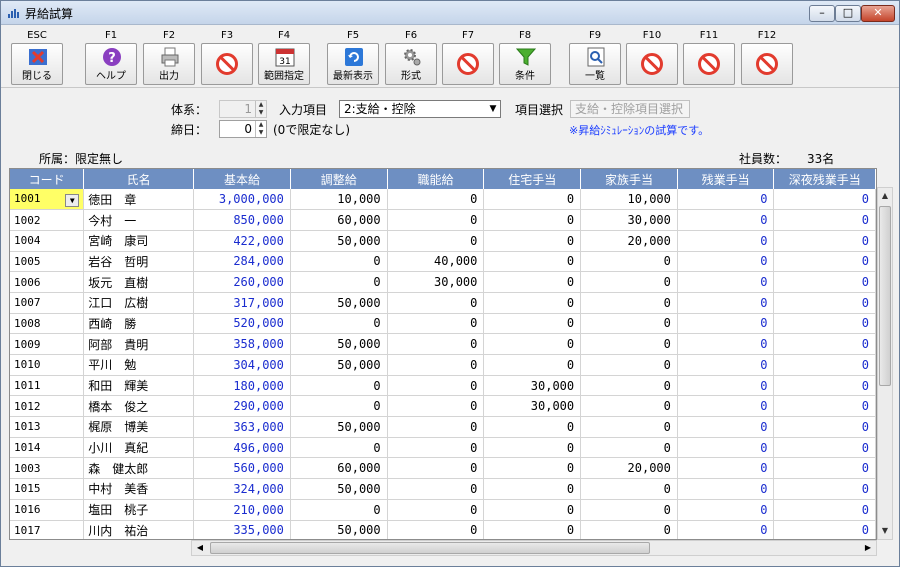 The image size is (900, 567). I want to click on table-row: 1008 西崎 勝 520,000 0 0 0 0 0 0, so click(443, 324).